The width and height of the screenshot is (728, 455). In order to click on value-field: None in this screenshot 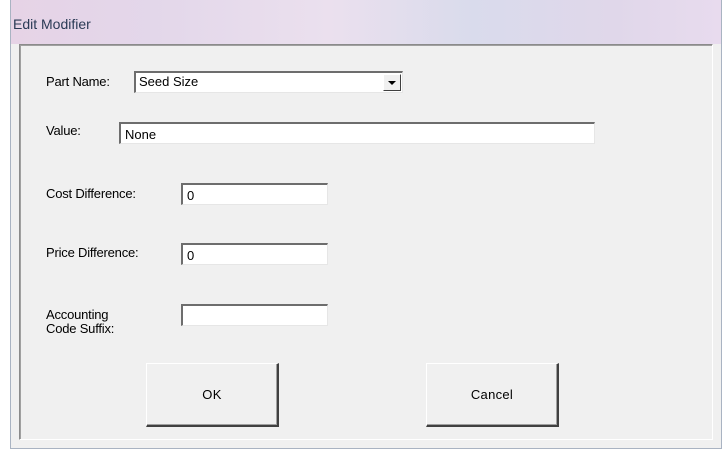, I will do `click(357, 133)`.